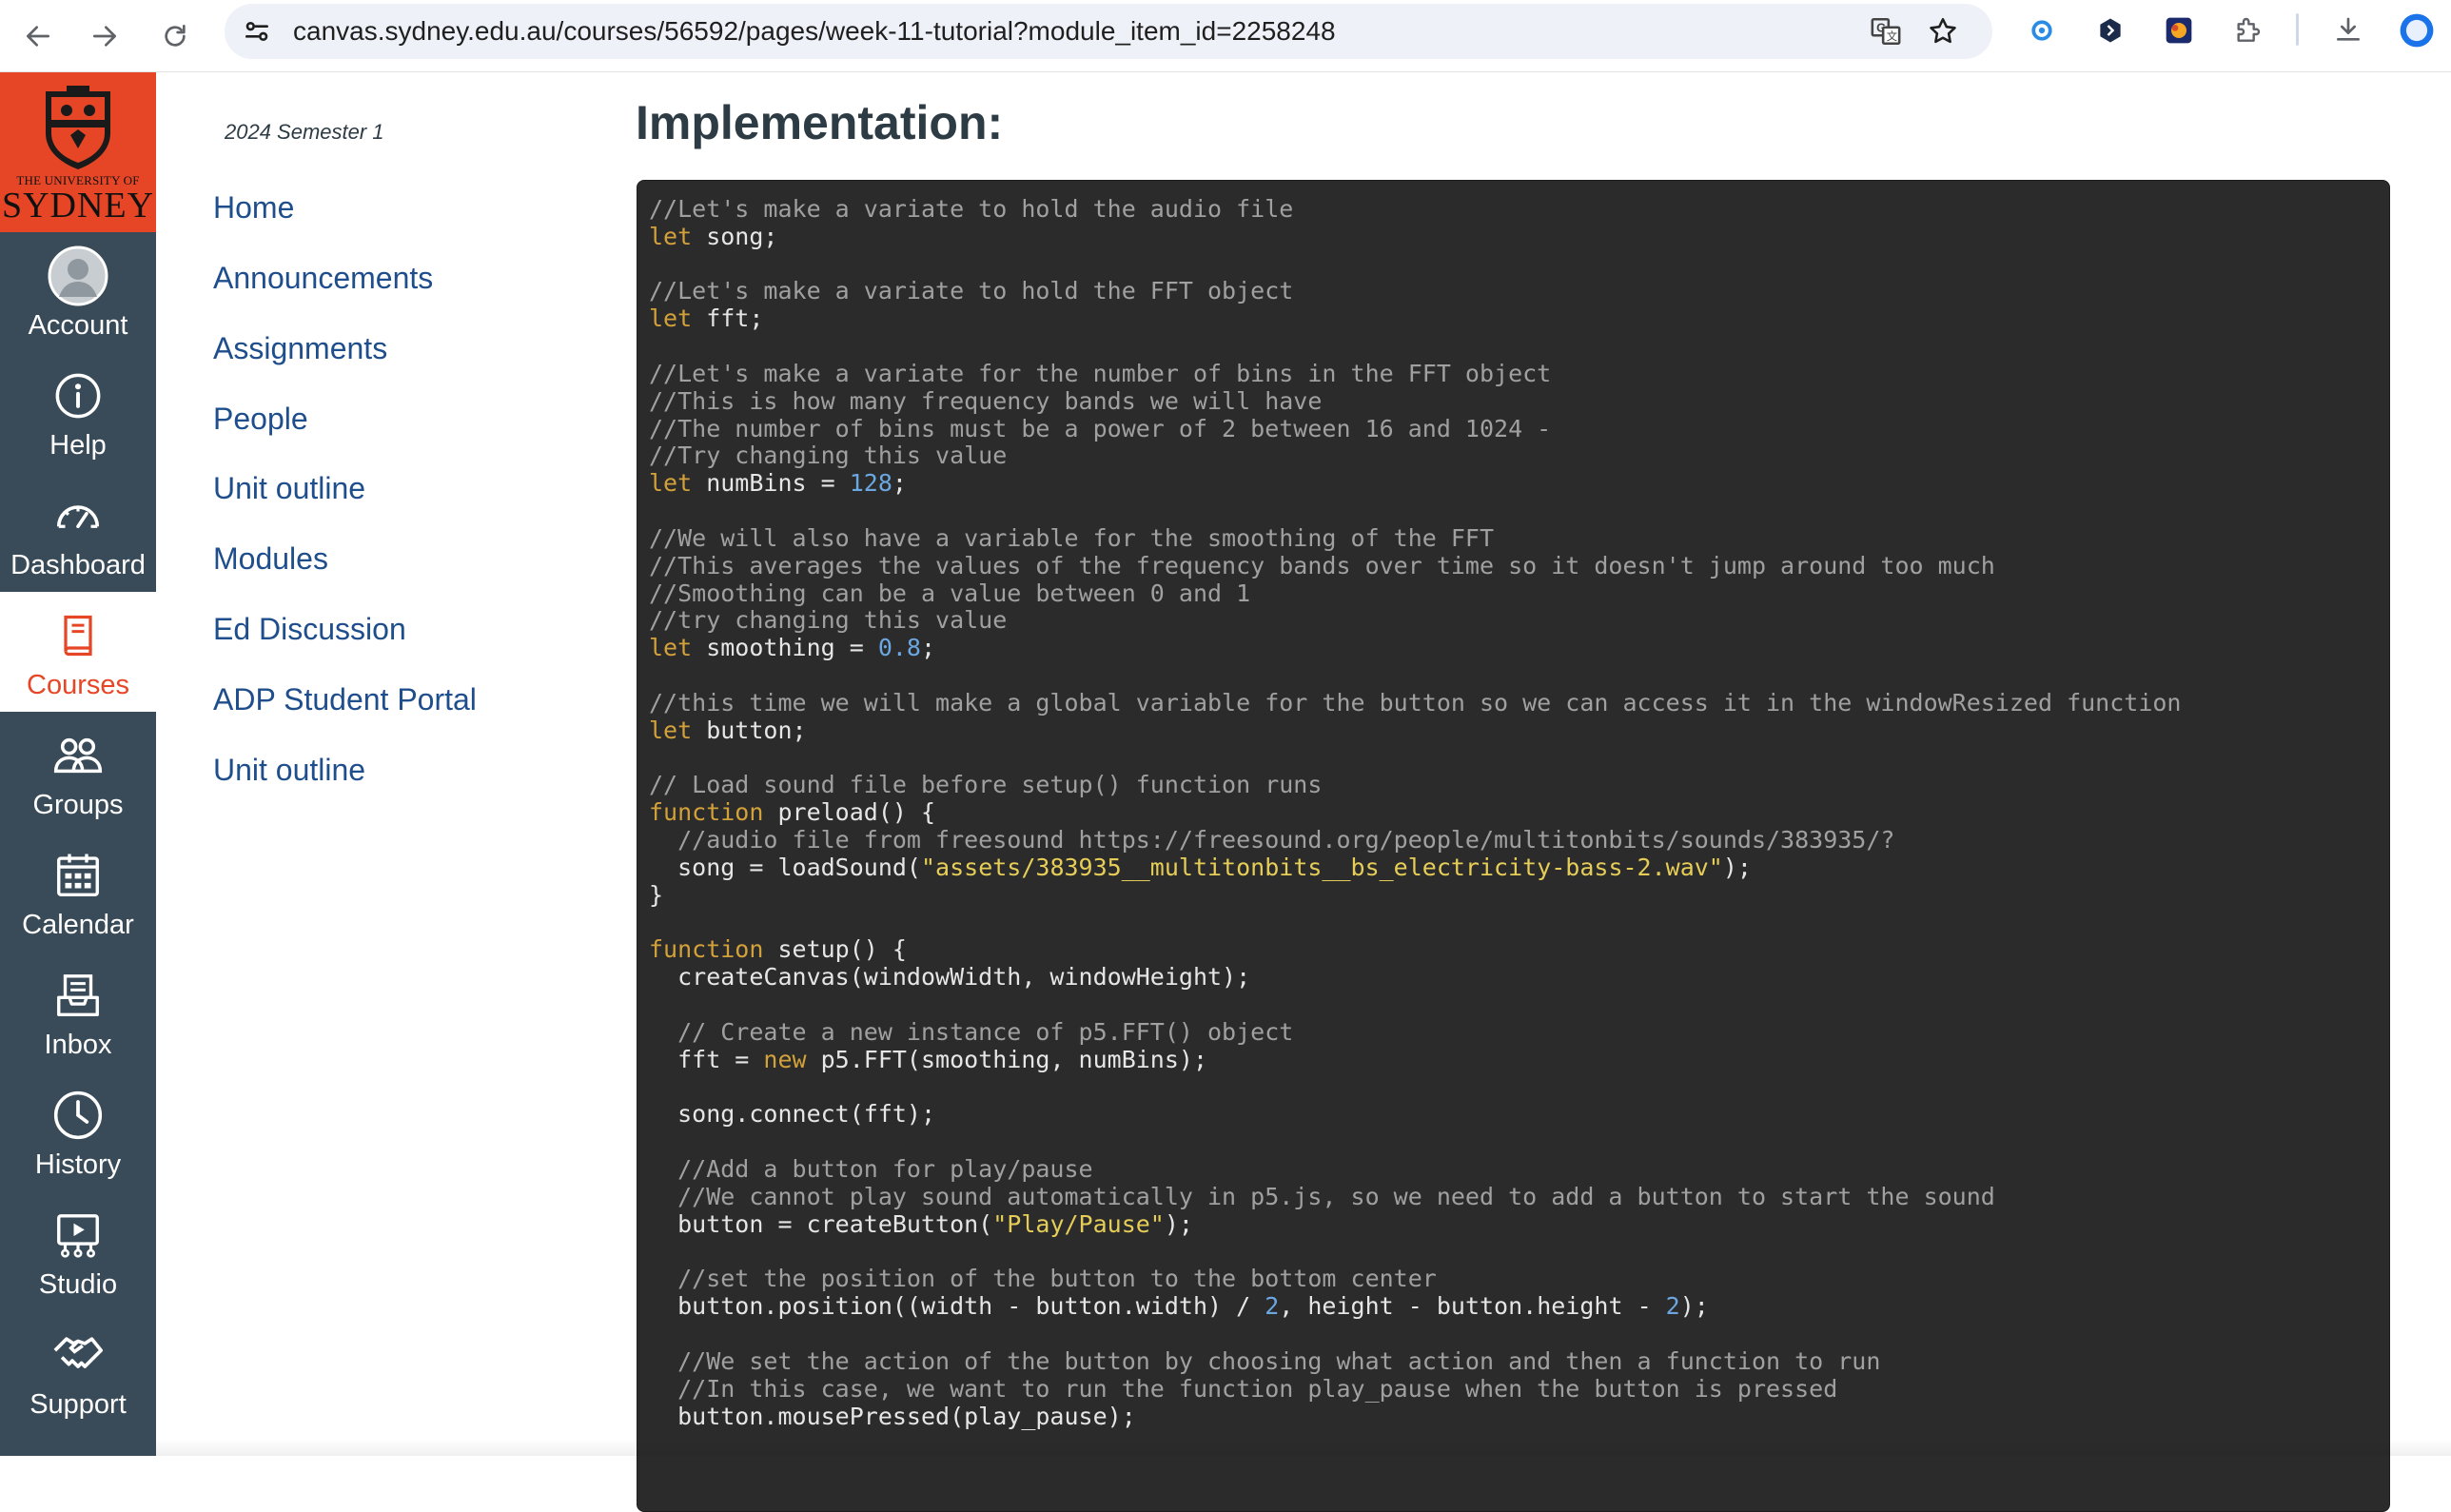 Image resolution: width=2451 pixels, height=1512 pixels. Describe the element at coordinates (309, 629) in the screenshot. I see `course-nav-ed-discussion: Ed Discussion` at that location.